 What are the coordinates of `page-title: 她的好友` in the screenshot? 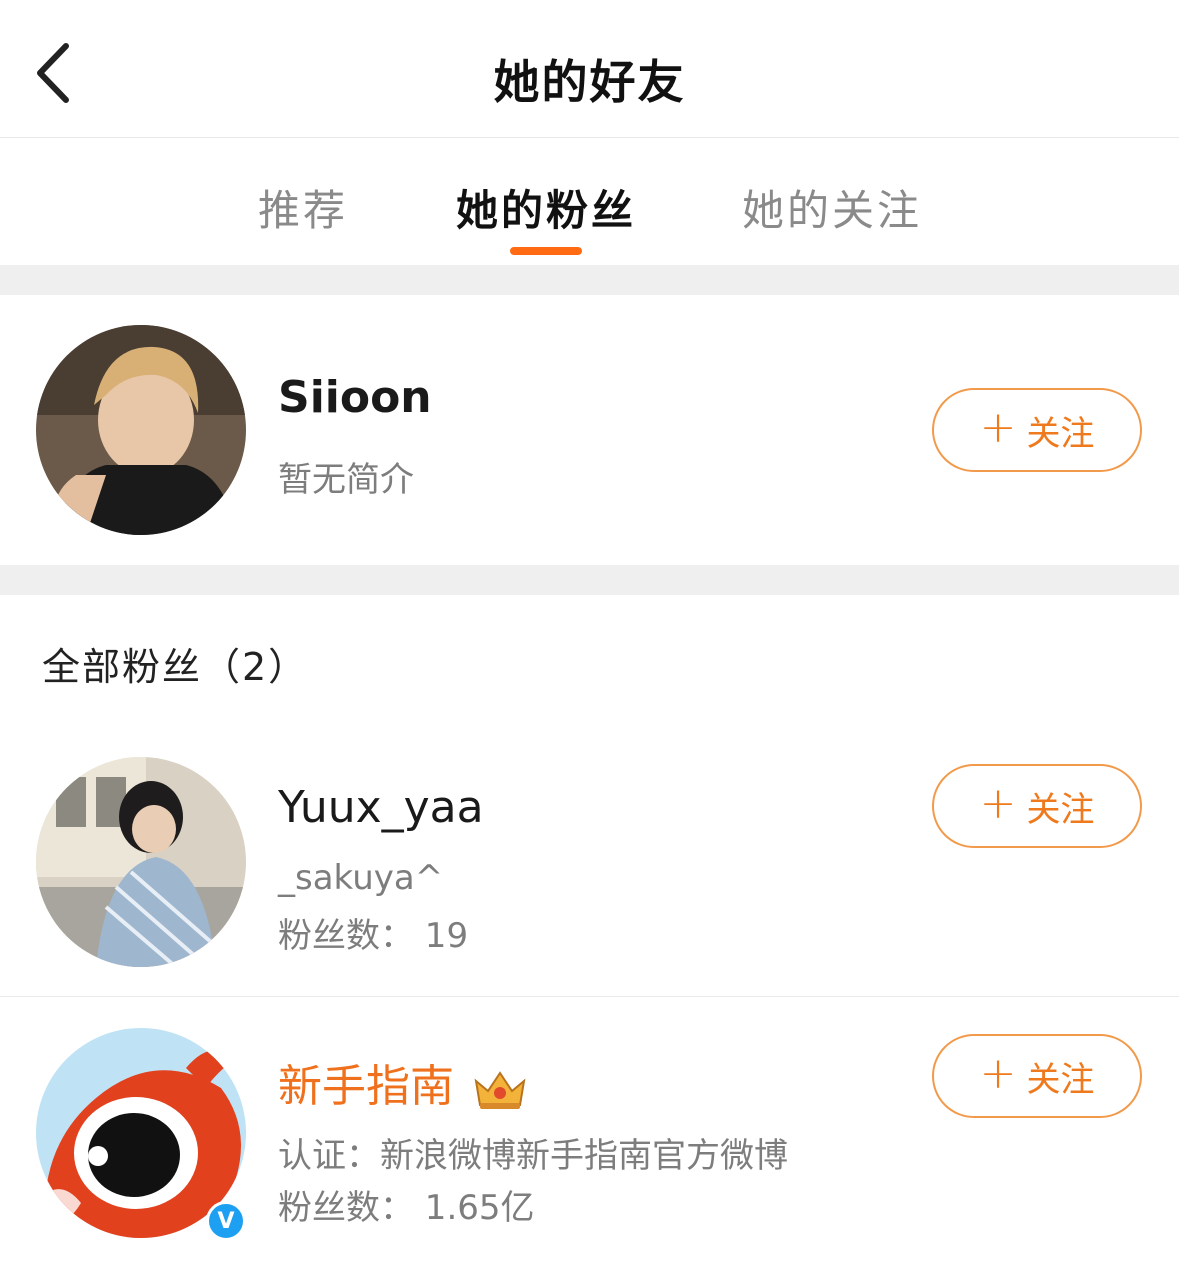 It's located at (589, 82).